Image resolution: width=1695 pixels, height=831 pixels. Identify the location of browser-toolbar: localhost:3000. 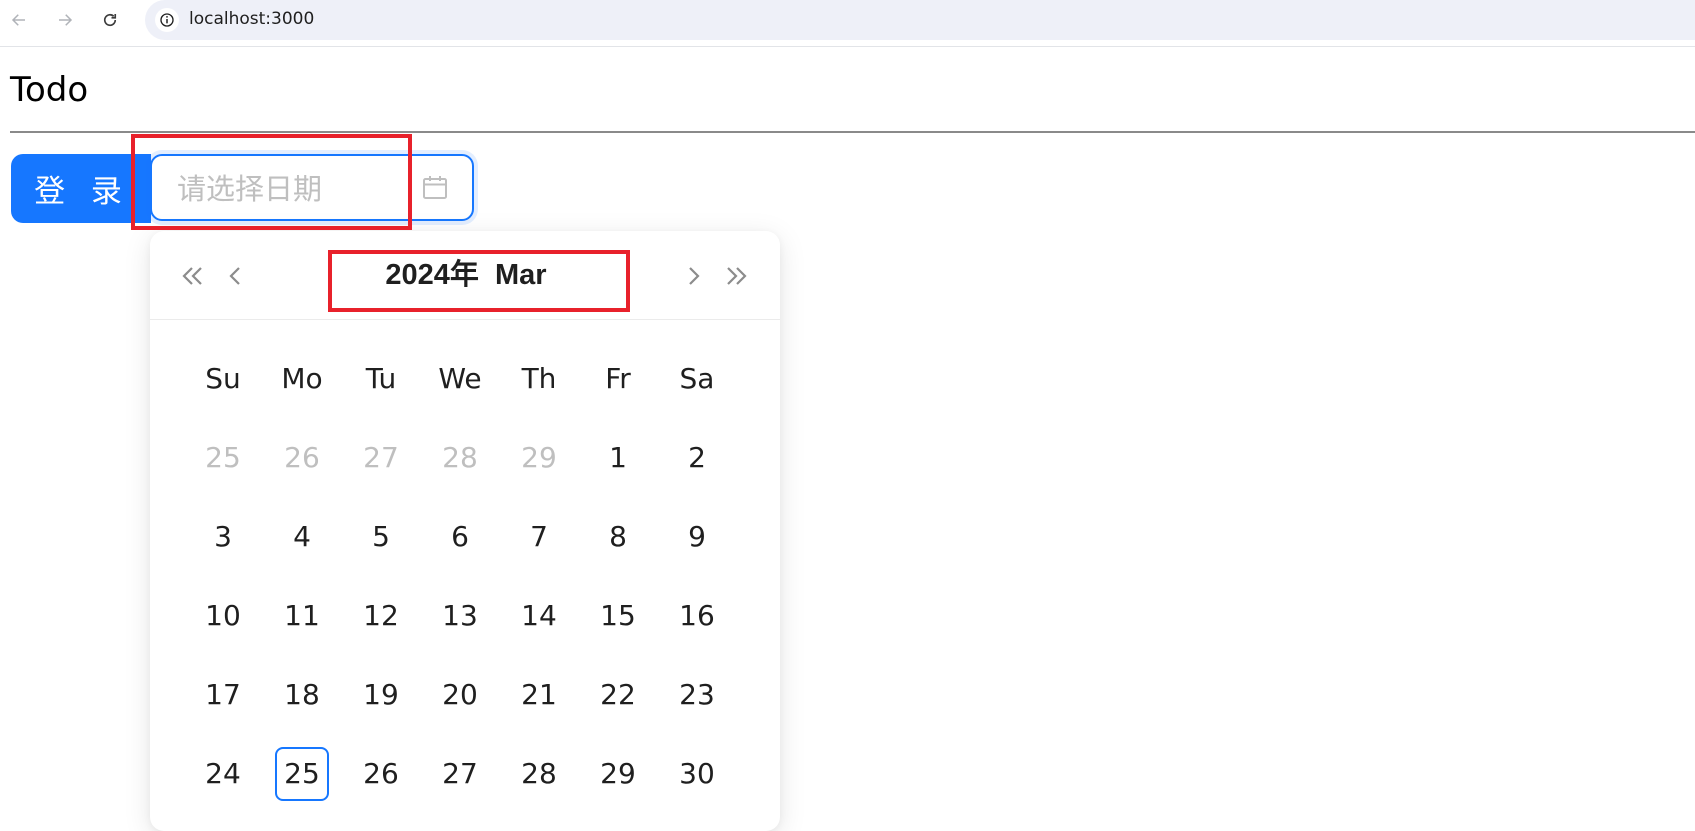
(847, 23).